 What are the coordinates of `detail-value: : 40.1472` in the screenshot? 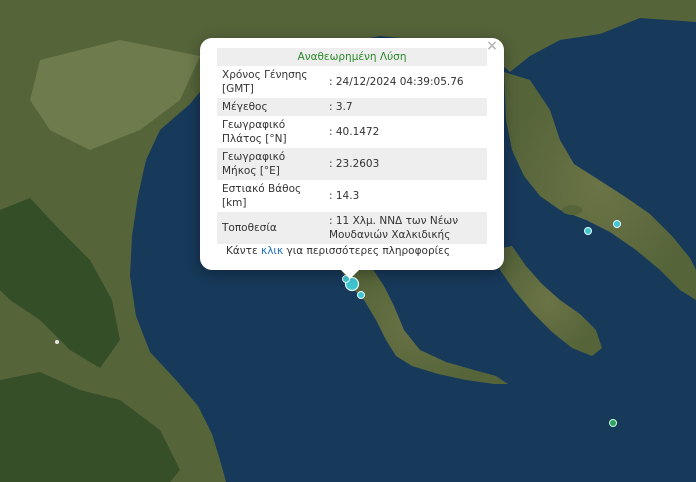 It's located at (354, 132).